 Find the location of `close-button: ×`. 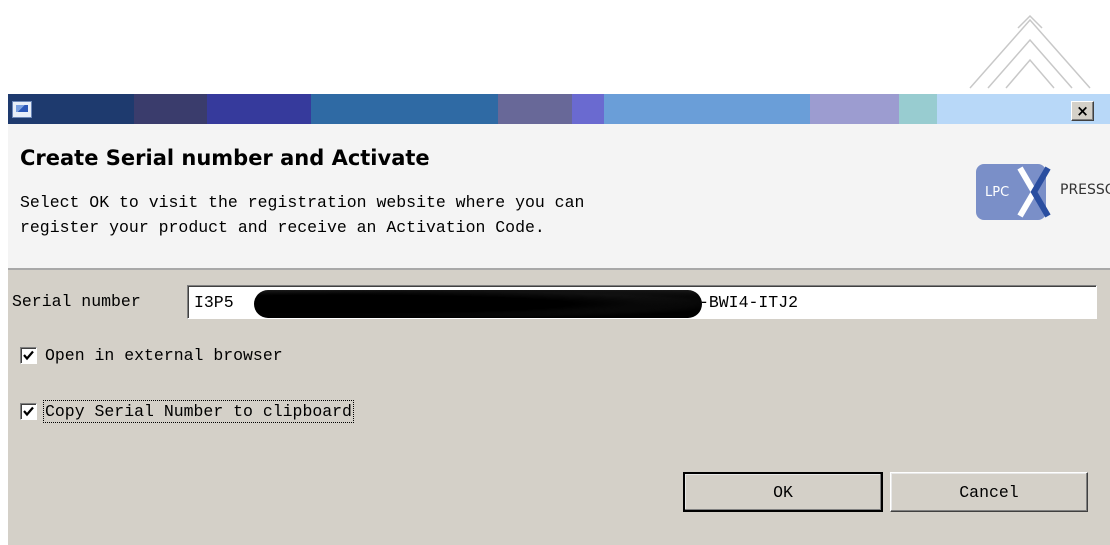

close-button: × is located at coordinates (1082, 111).